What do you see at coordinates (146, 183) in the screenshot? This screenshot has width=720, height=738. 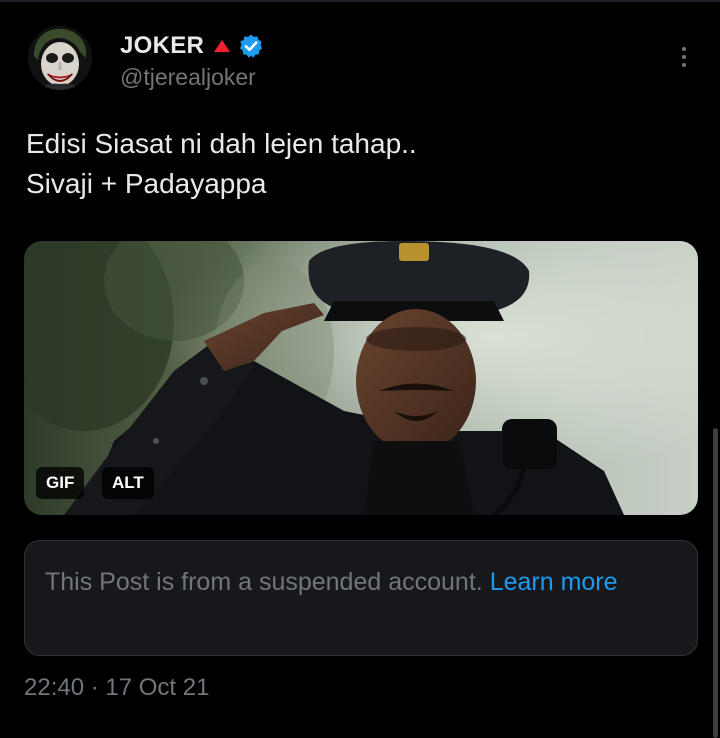 I see `tweet-line-2: Sivaji + Padayappa` at bounding box center [146, 183].